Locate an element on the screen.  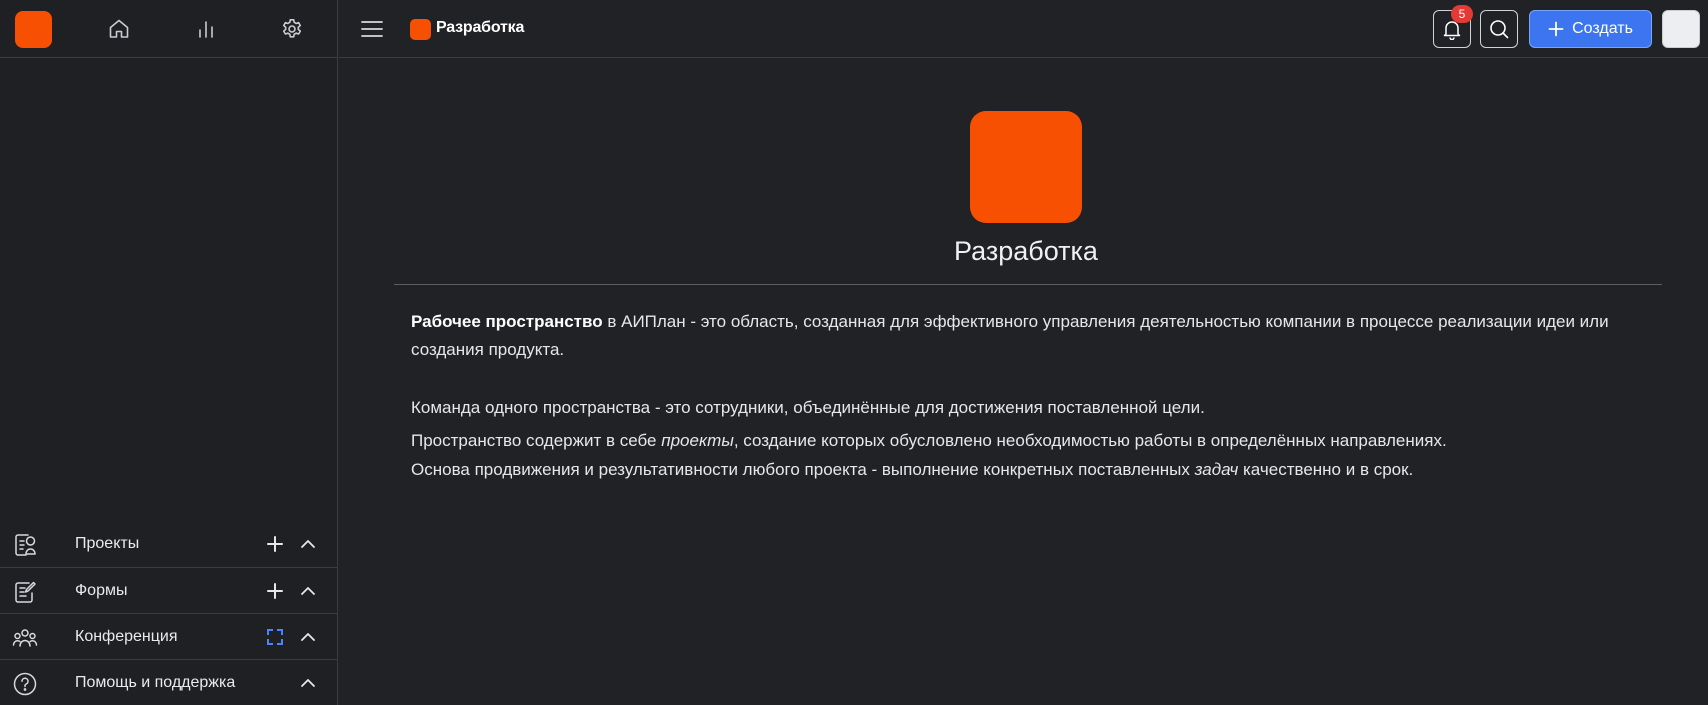
search-icon is located at coordinates (1499, 29).